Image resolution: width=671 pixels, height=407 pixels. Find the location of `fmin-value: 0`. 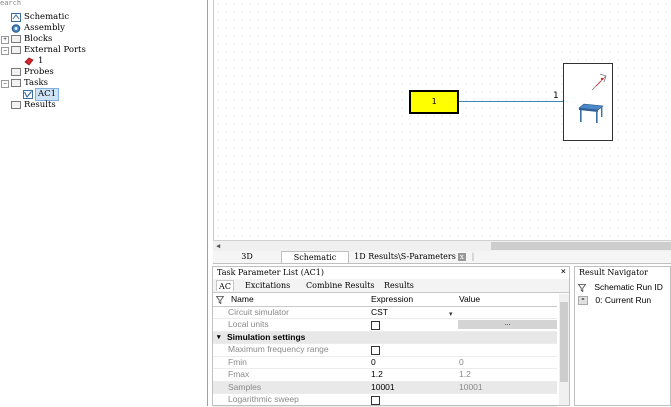

fmin-value: 0 is located at coordinates (461, 361).